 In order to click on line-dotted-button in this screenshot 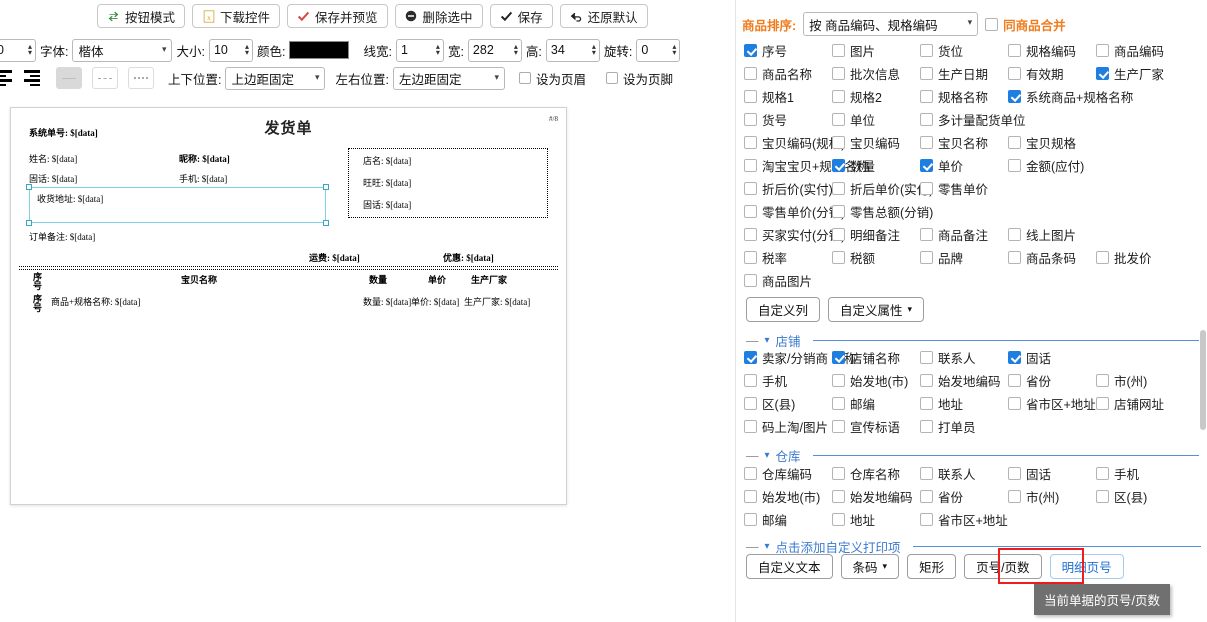, I will do `click(141, 78)`.